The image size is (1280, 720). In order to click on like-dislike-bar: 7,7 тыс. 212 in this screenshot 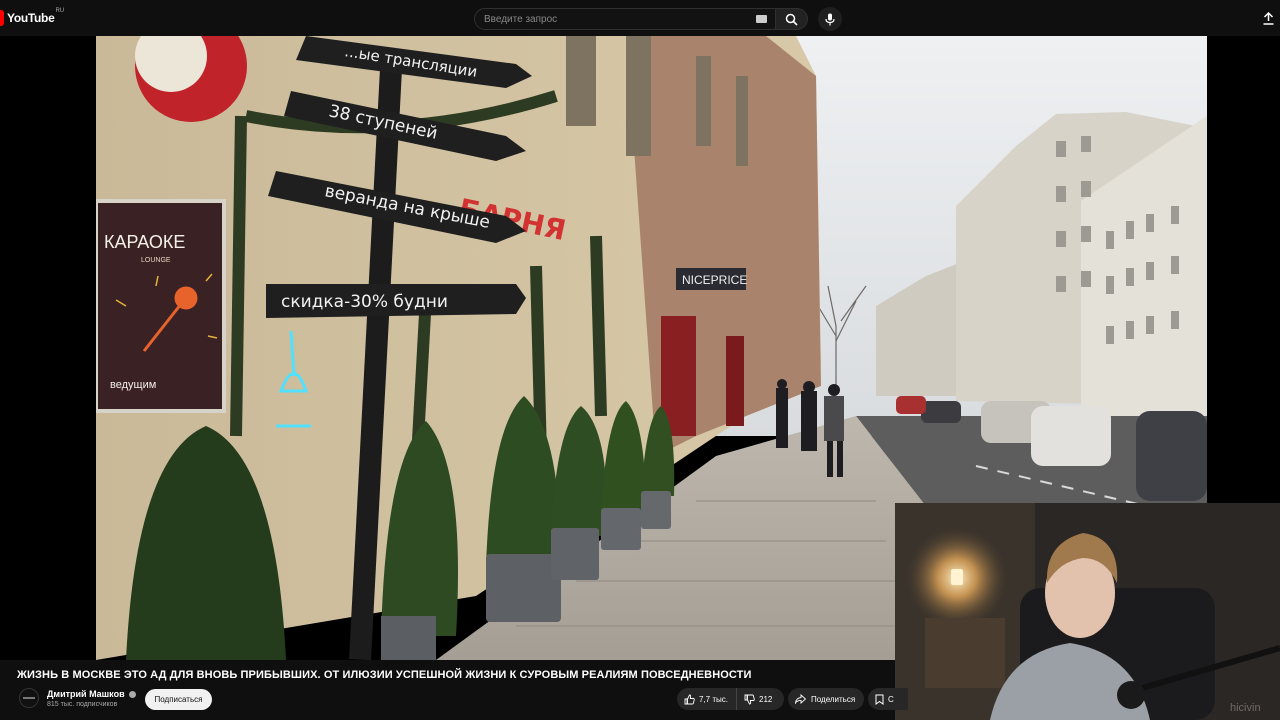, I will do `click(730, 699)`.